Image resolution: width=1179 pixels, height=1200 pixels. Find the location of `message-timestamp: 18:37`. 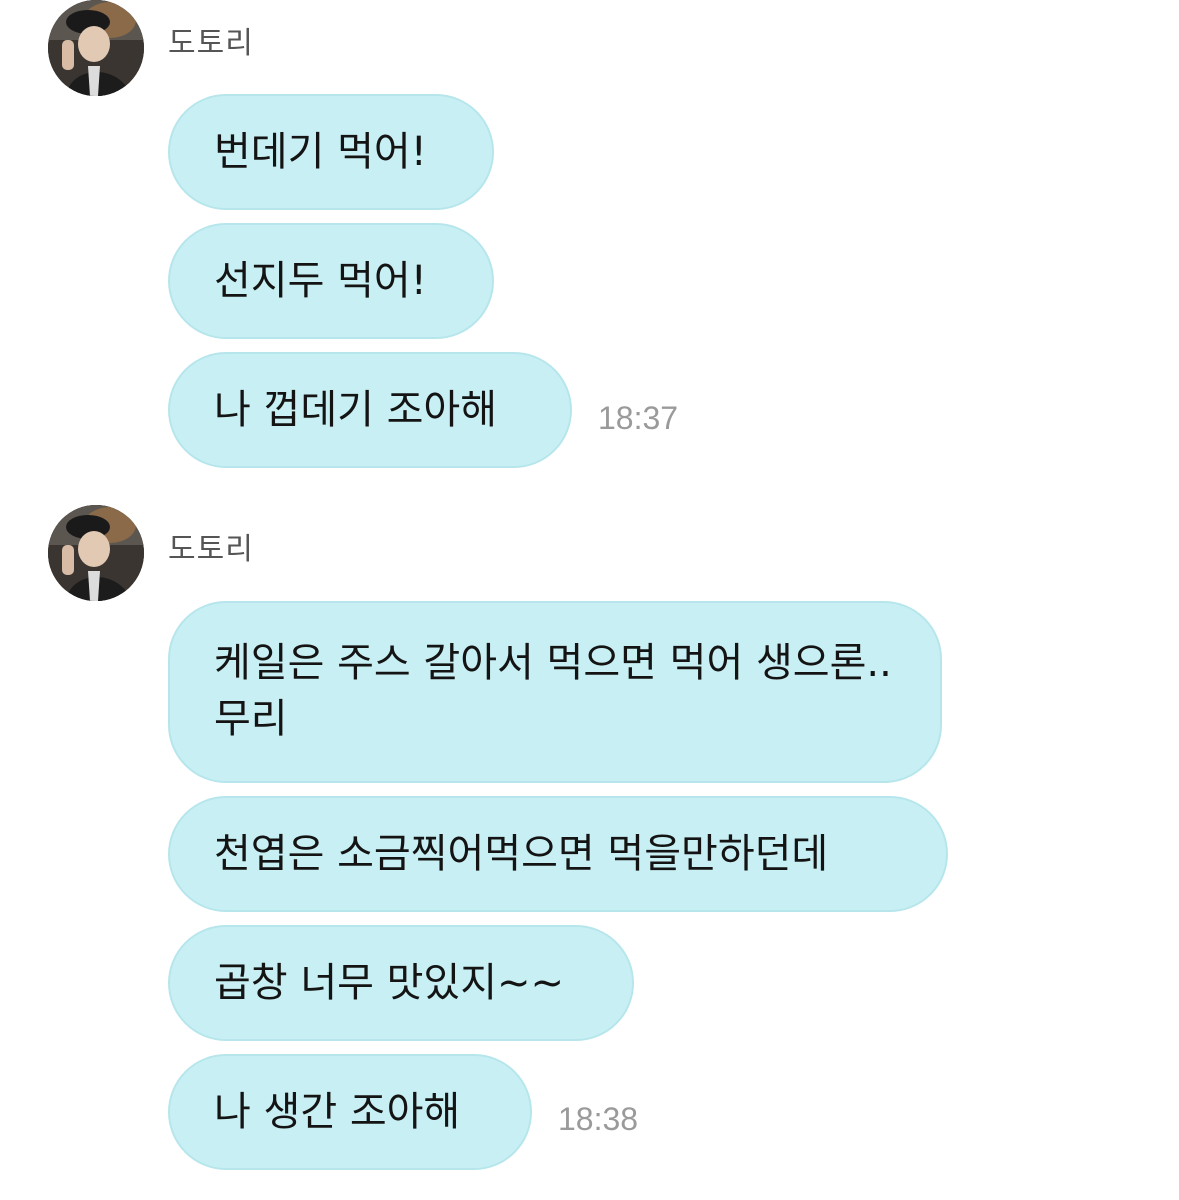

message-timestamp: 18:37 is located at coordinates (638, 418).